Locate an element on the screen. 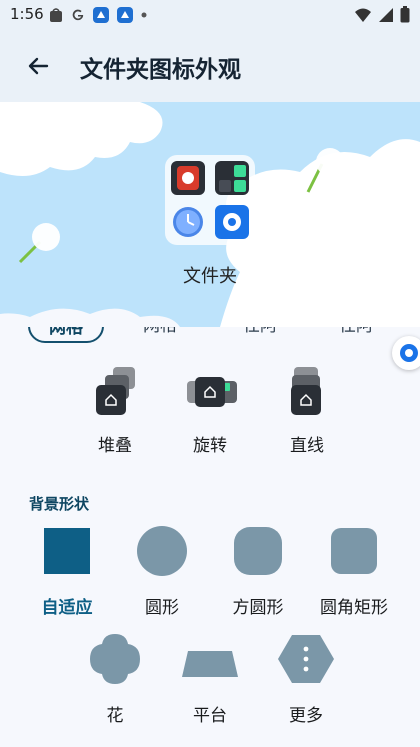 This screenshot has width=420, height=747. squircle-shape-icon is located at coordinates (258, 551).